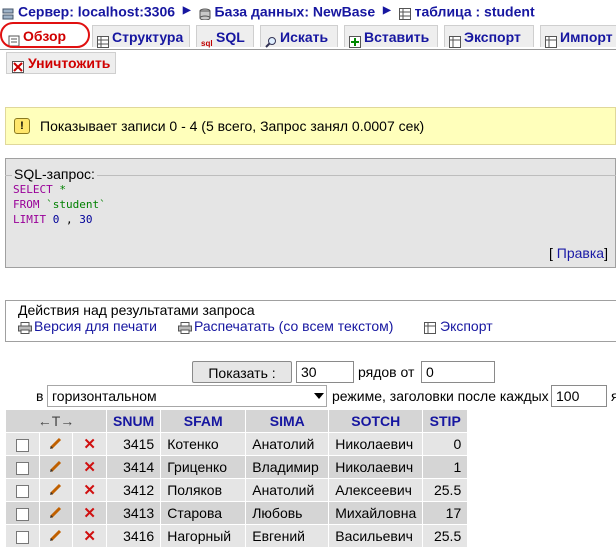  Describe the element at coordinates (376, 513) in the screenshot. I see `cell-sotch: Михайловна` at that location.